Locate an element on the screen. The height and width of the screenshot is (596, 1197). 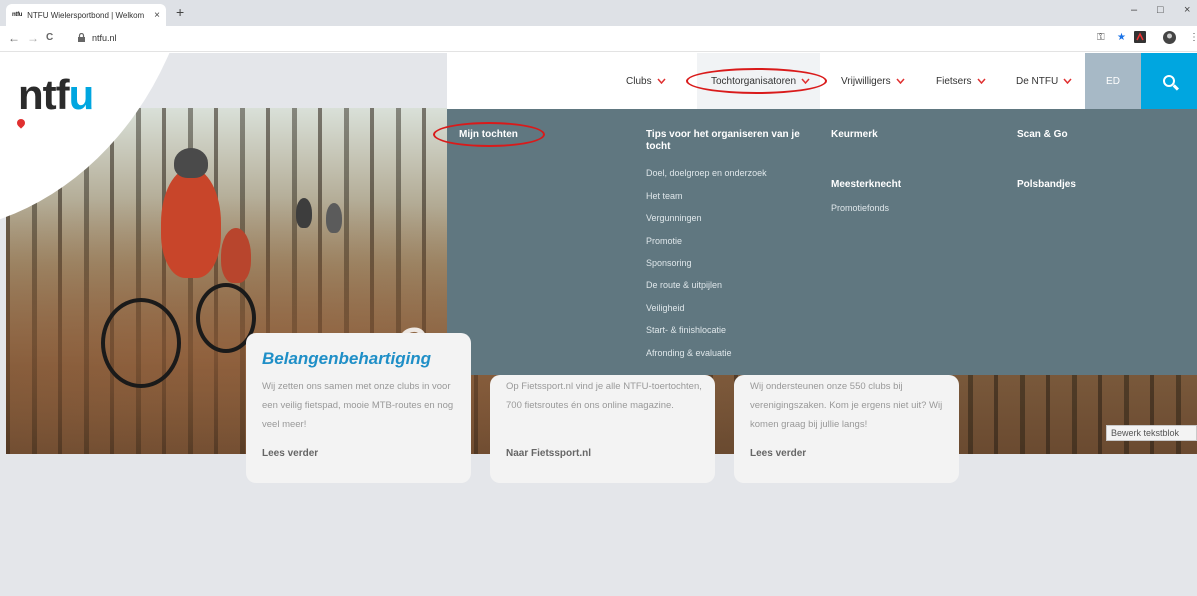
tab-close-icon: × is located at coordinates (157, 15).